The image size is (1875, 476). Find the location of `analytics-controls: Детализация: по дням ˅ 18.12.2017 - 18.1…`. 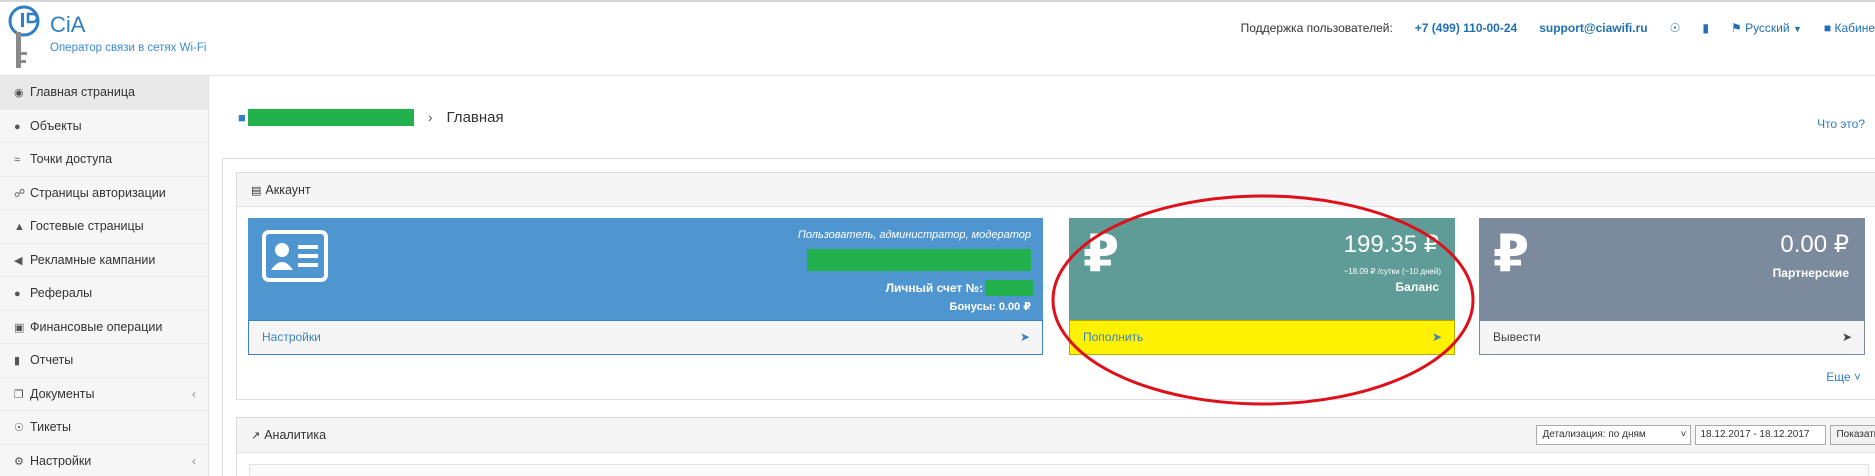

analytics-controls: Детализация: по дням ˅ 18.12.2017 - 18.1… is located at coordinates (1705, 435).